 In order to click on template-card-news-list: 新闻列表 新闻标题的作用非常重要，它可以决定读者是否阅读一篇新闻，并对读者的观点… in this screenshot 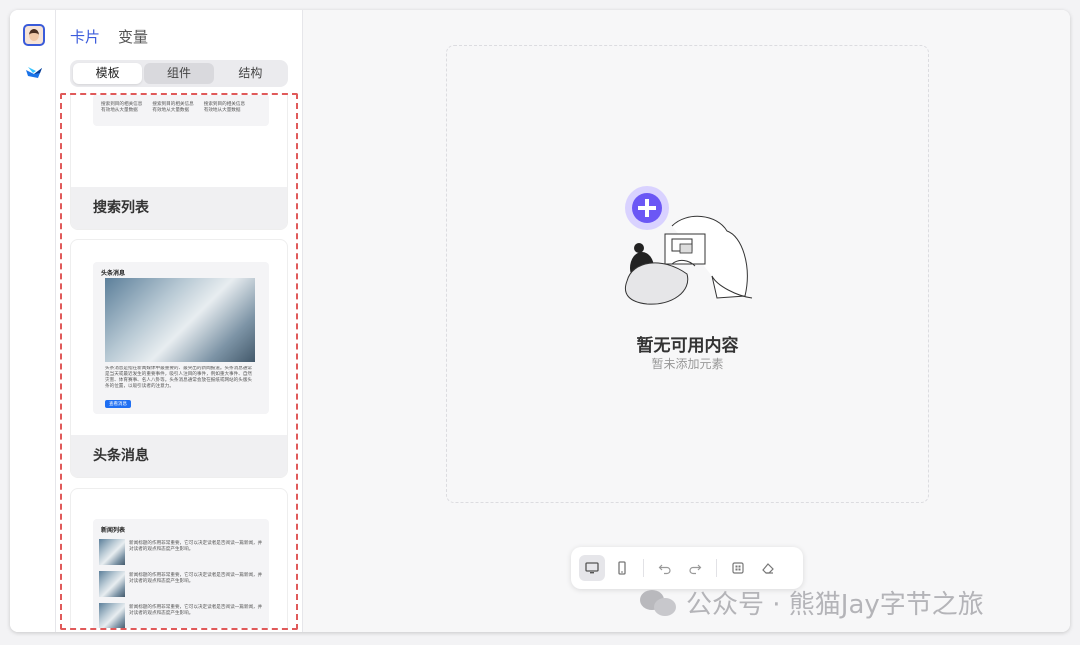, I will do `click(179, 558)`.